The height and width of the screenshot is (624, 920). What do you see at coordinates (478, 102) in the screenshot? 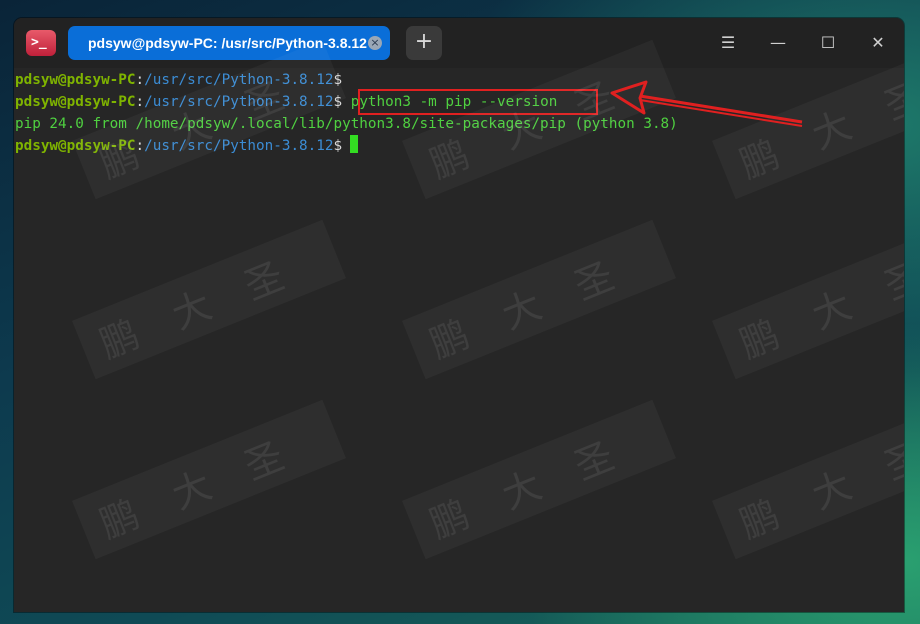
I see `annotation-highlight-box` at bounding box center [478, 102].